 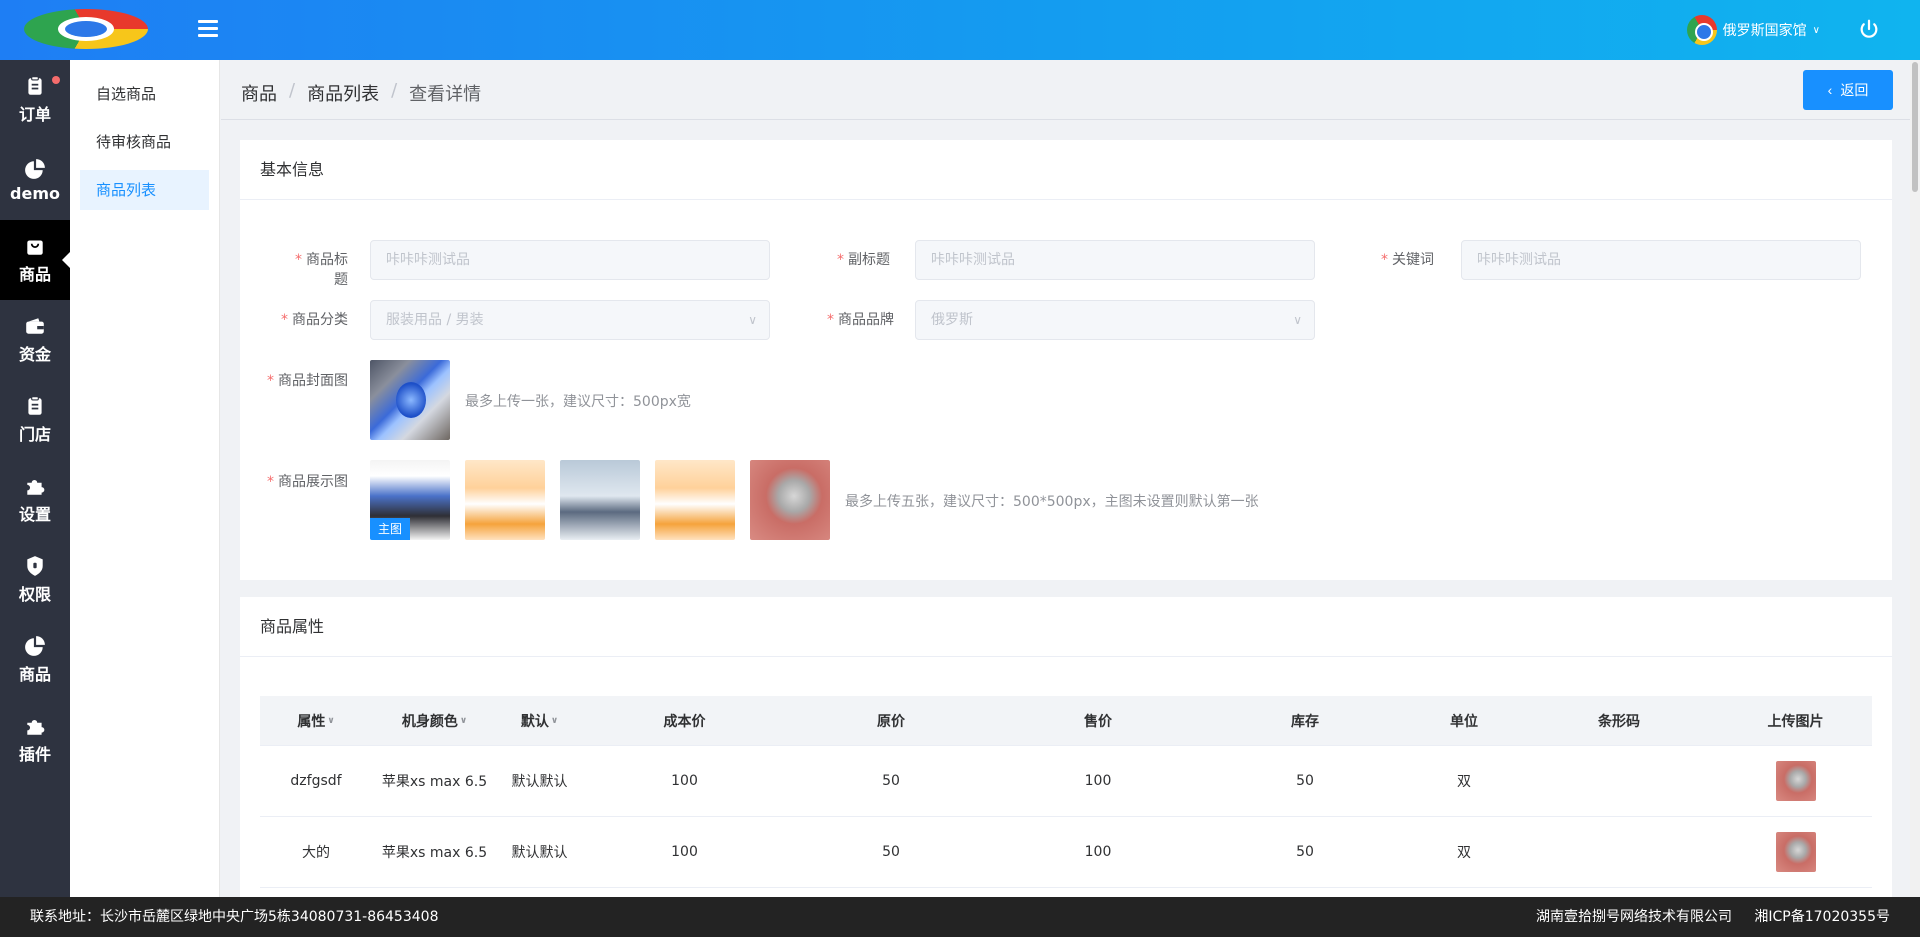 I want to click on product-title-input: 咔咔咔测试品, so click(x=570, y=260).